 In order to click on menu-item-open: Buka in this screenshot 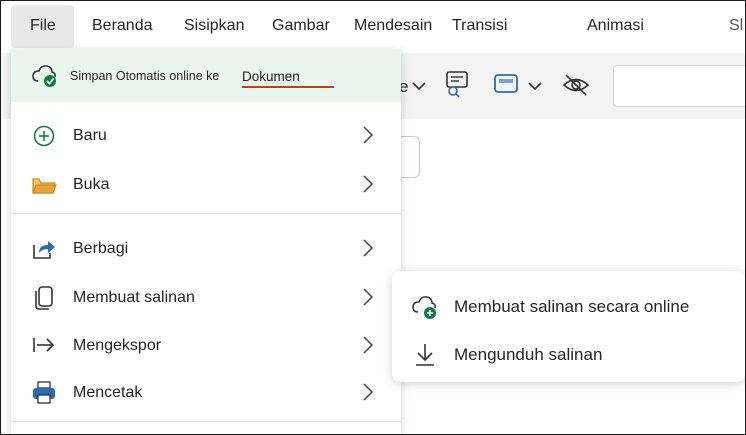, I will do `click(206, 185)`.